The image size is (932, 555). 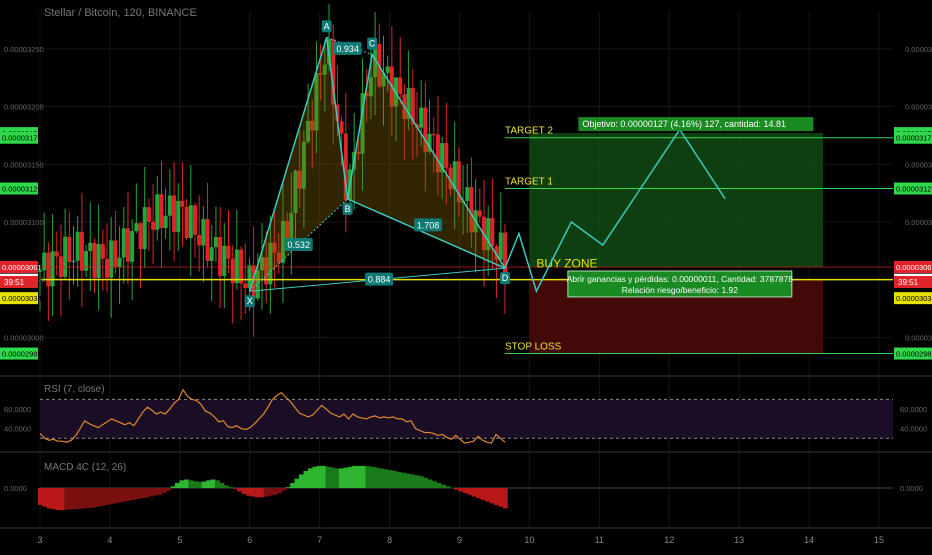 I want to click on countdown-right: 39:51, so click(x=908, y=282).